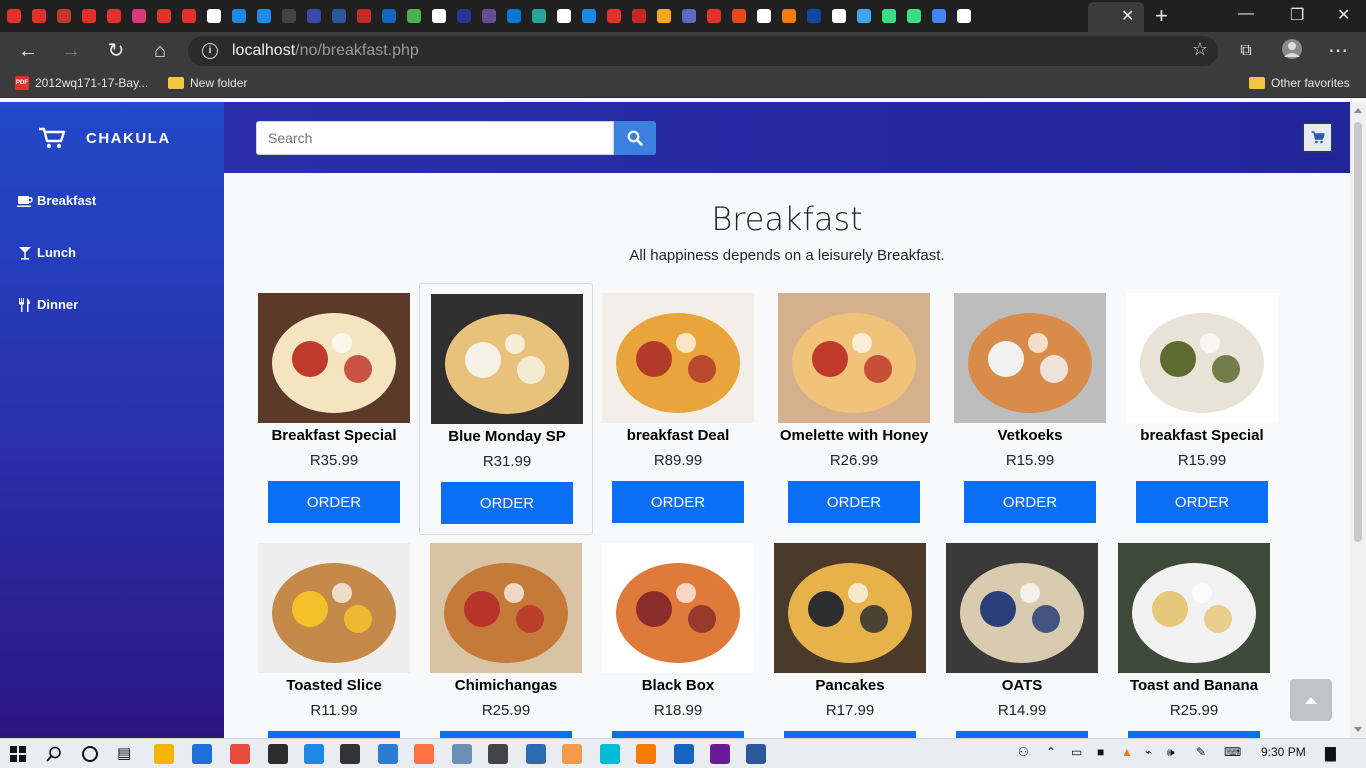  Describe the element at coordinates (1171, 752) in the screenshot. I see `volume-icon: 🕪` at that location.